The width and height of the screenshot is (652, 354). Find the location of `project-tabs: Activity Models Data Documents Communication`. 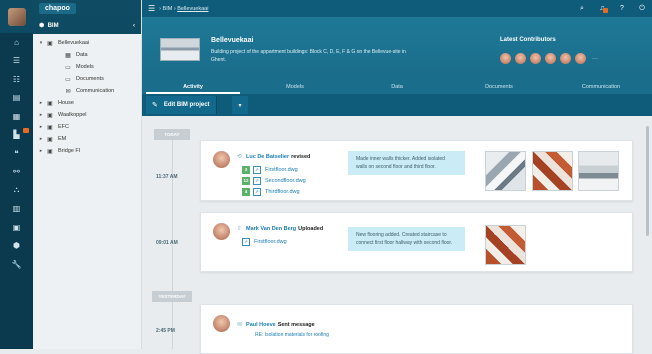

project-tabs: Activity Models Data Documents Communication is located at coordinates (397, 87).